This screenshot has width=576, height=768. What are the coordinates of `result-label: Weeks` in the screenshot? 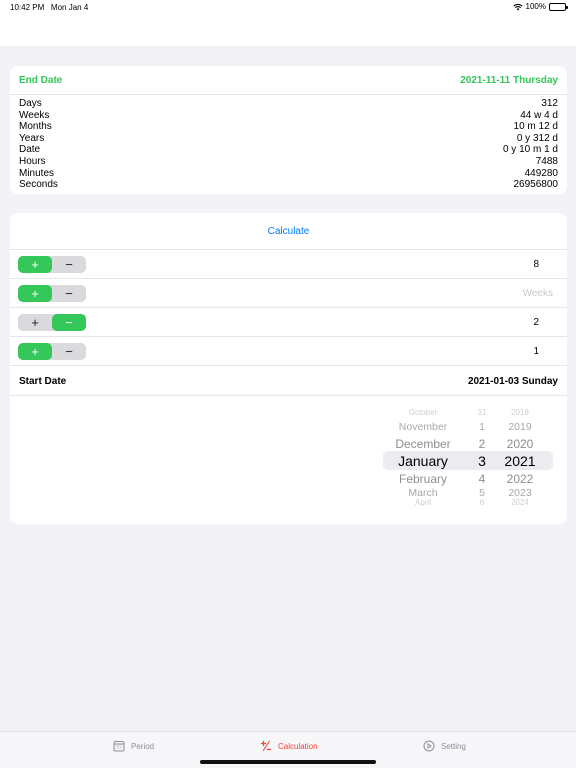 It's located at (34, 115).